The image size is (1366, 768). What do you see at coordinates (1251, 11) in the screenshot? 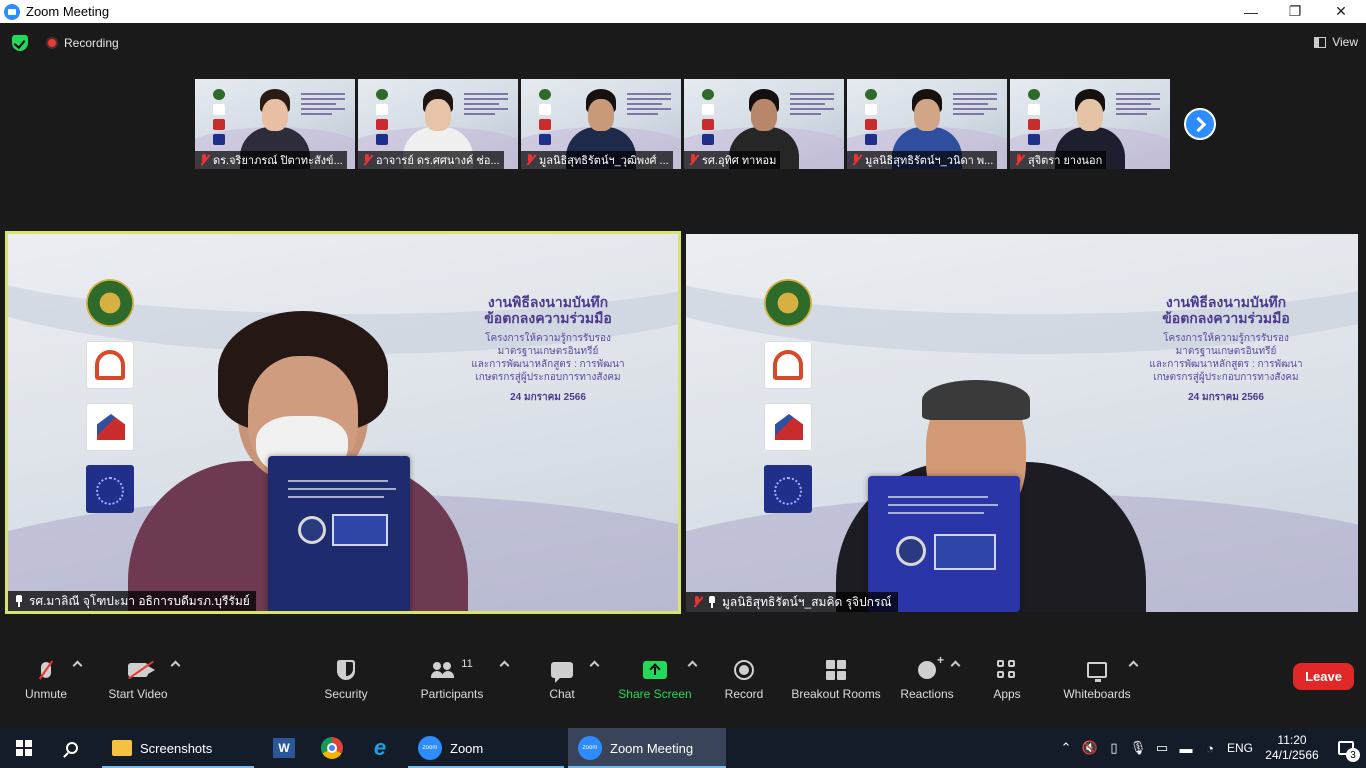
I see `minimize-button: —` at bounding box center [1251, 11].